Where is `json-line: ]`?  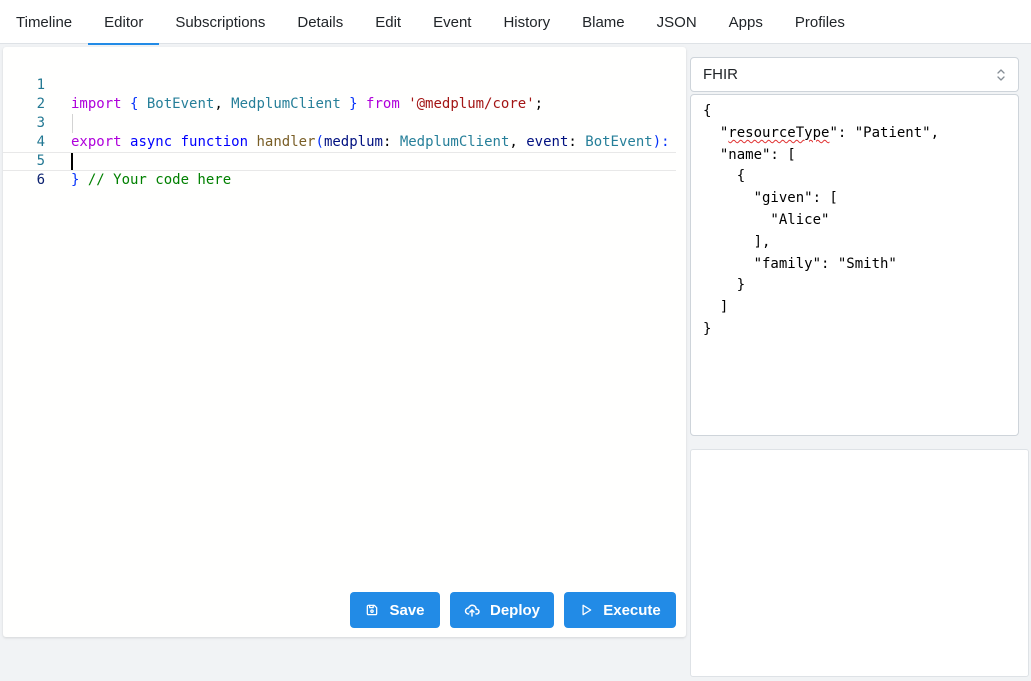
json-line: ] is located at coordinates (716, 307).